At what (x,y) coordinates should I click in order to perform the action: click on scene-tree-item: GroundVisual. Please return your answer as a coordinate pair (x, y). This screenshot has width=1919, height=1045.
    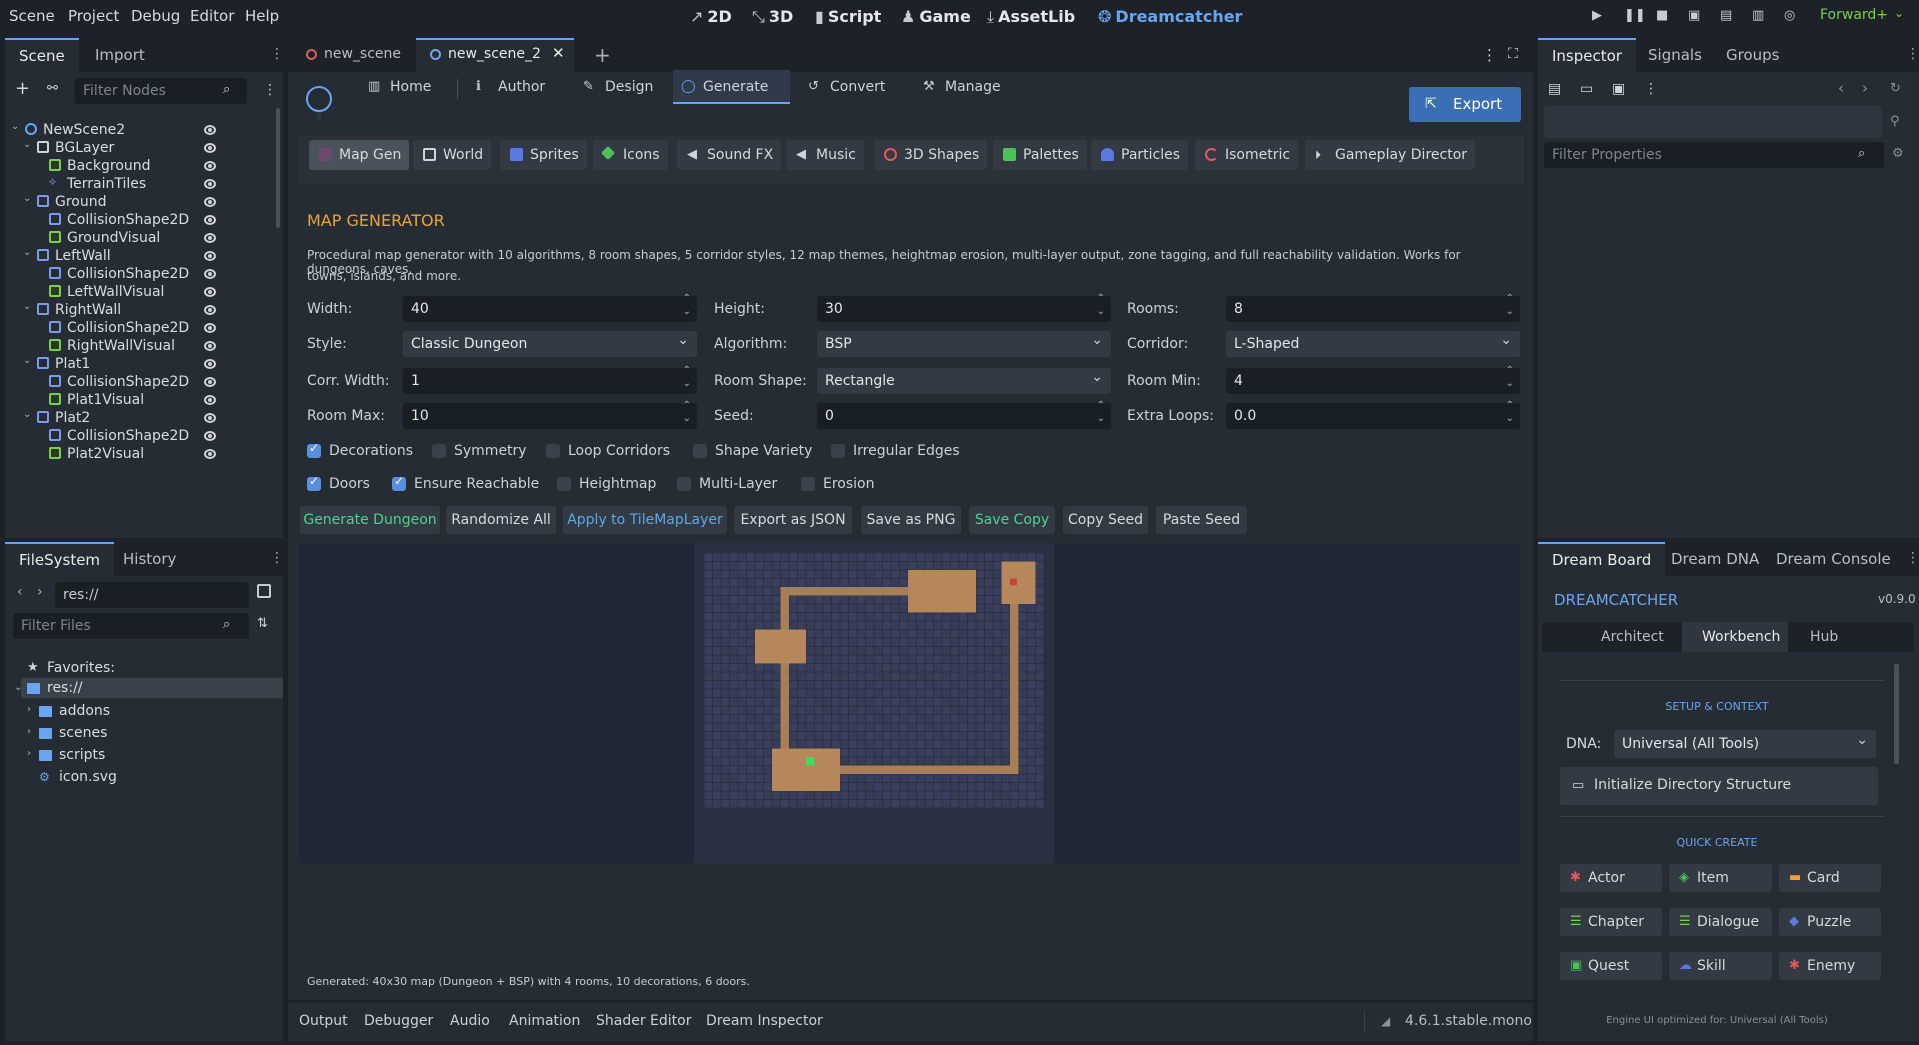
    Looking at the image, I should click on (113, 238).